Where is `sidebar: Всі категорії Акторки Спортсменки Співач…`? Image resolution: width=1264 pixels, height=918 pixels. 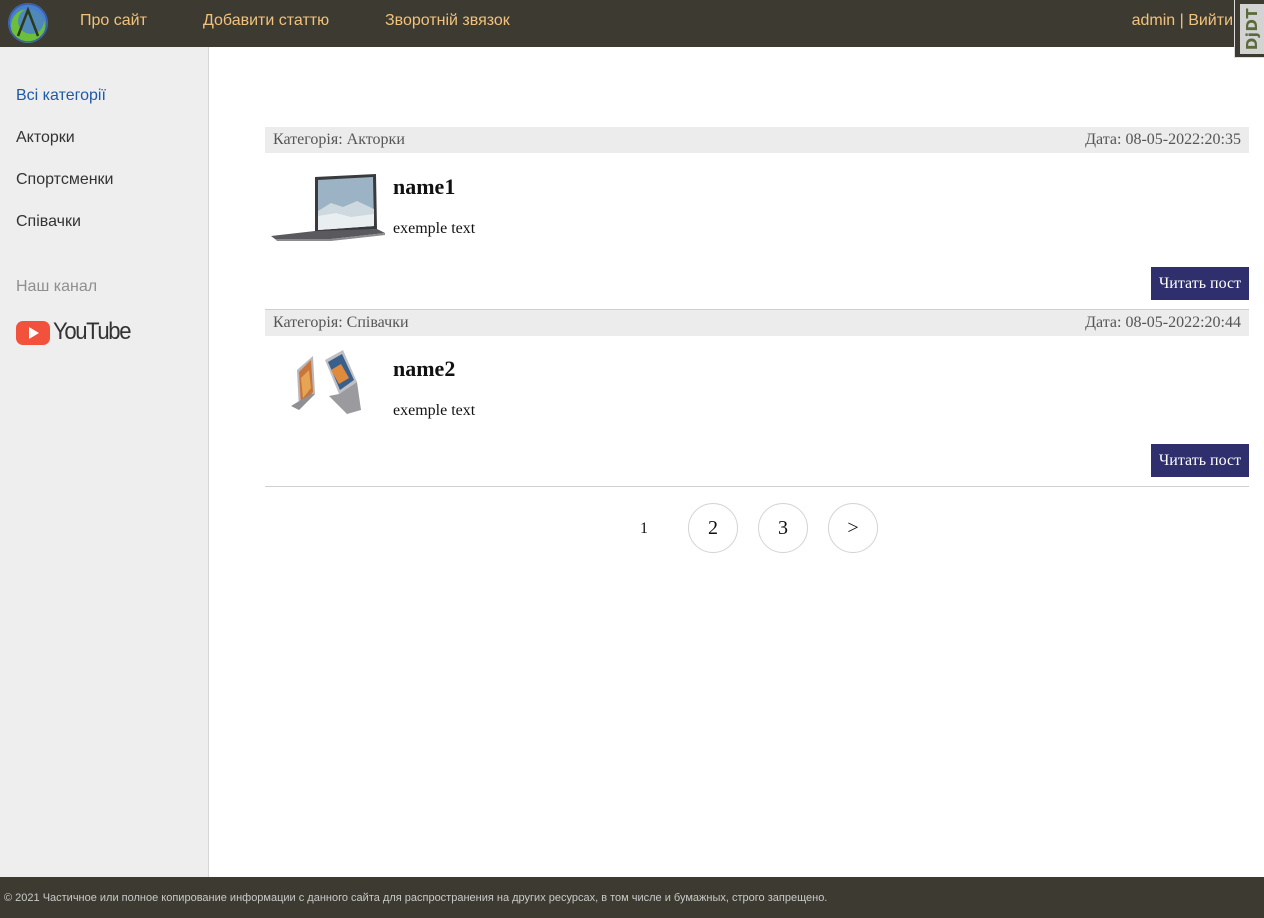 sidebar: Всі категорії Акторки Спортсменки Співач… is located at coordinates (104, 462).